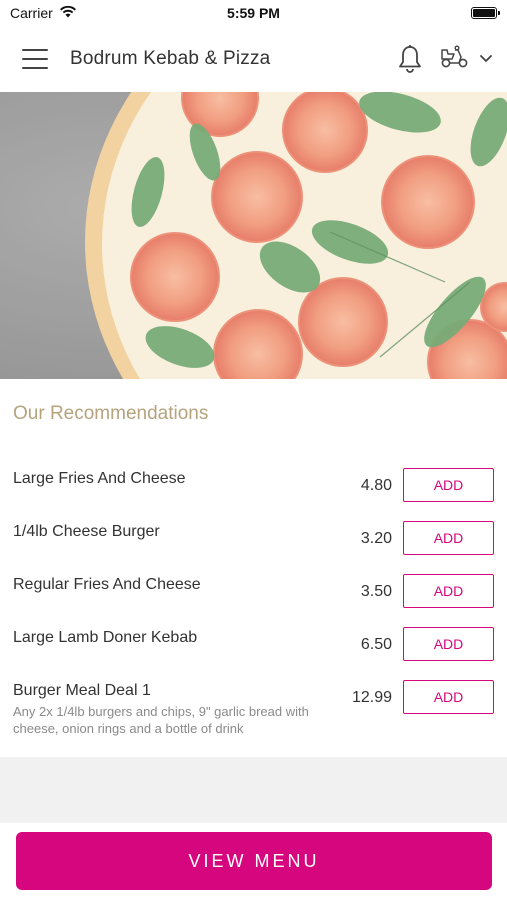 This screenshot has width=507, height=900. I want to click on app-header: Bodrum Kebab & Pizza, so click(253, 59).